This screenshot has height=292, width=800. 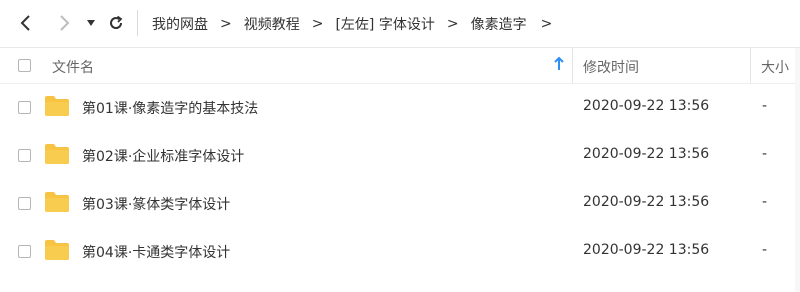 I want to click on breadcrumb-item-current: 像素造字, so click(x=499, y=24).